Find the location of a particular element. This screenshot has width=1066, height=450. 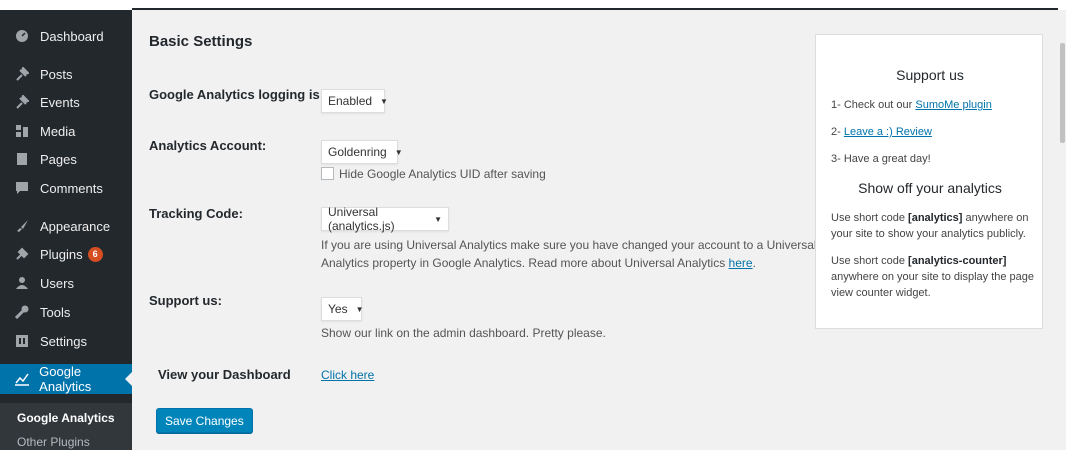

support-item-3: 3- Have a great day! is located at coordinates (881, 159).